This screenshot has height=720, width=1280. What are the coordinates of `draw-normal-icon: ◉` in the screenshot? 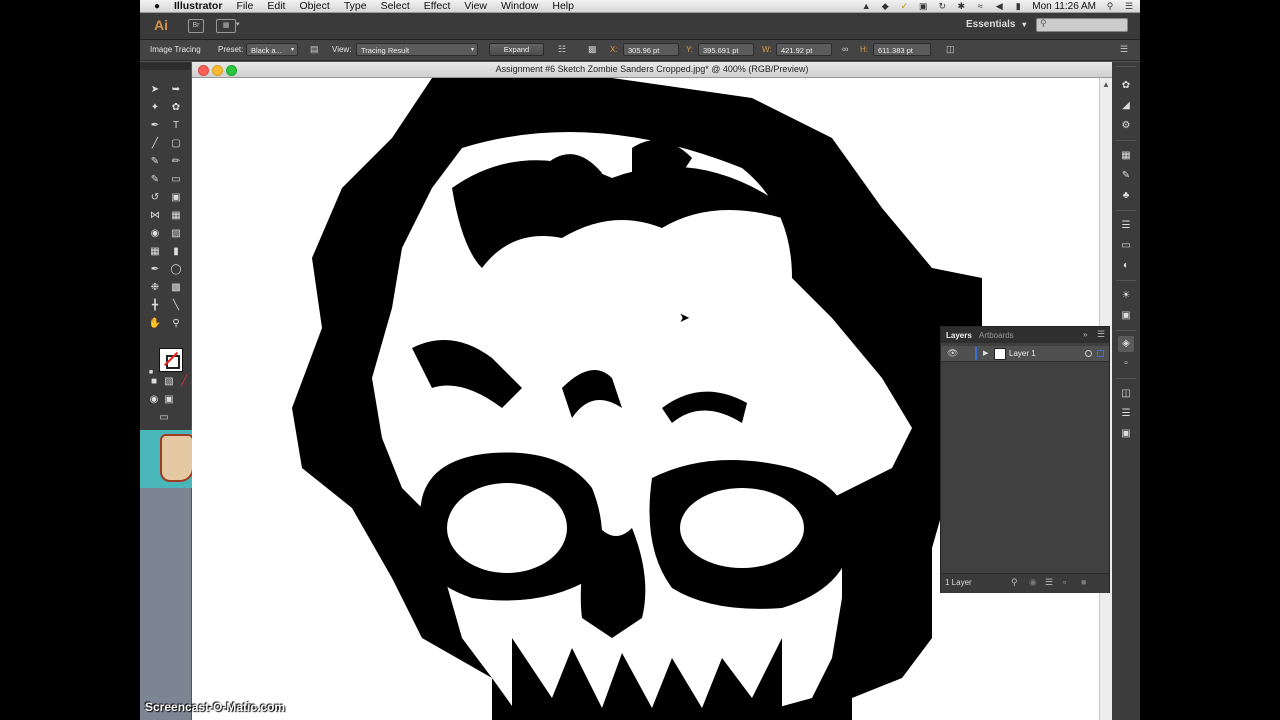 It's located at (154, 400).